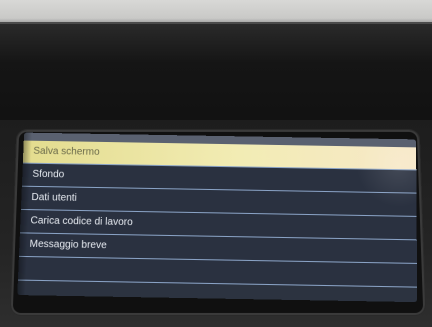 This screenshot has height=327, width=432. I want to click on menu-item-label: Carica codice di lavoro, so click(81, 222).